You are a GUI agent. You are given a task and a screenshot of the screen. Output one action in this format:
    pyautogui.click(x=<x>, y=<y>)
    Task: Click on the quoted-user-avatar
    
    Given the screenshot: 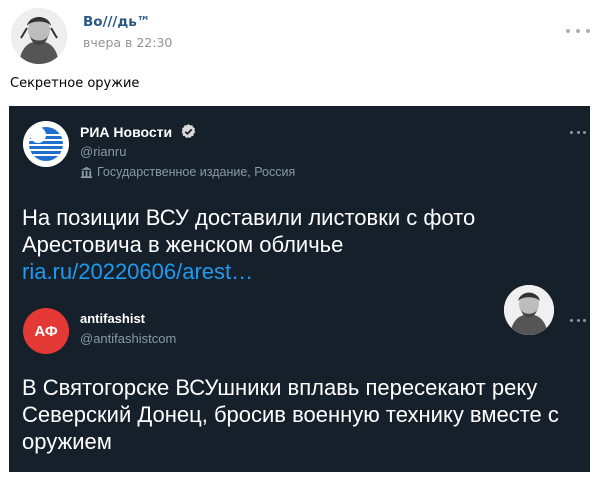 What is the action you would take?
    pyautogui.click(x=529, y=310)
    